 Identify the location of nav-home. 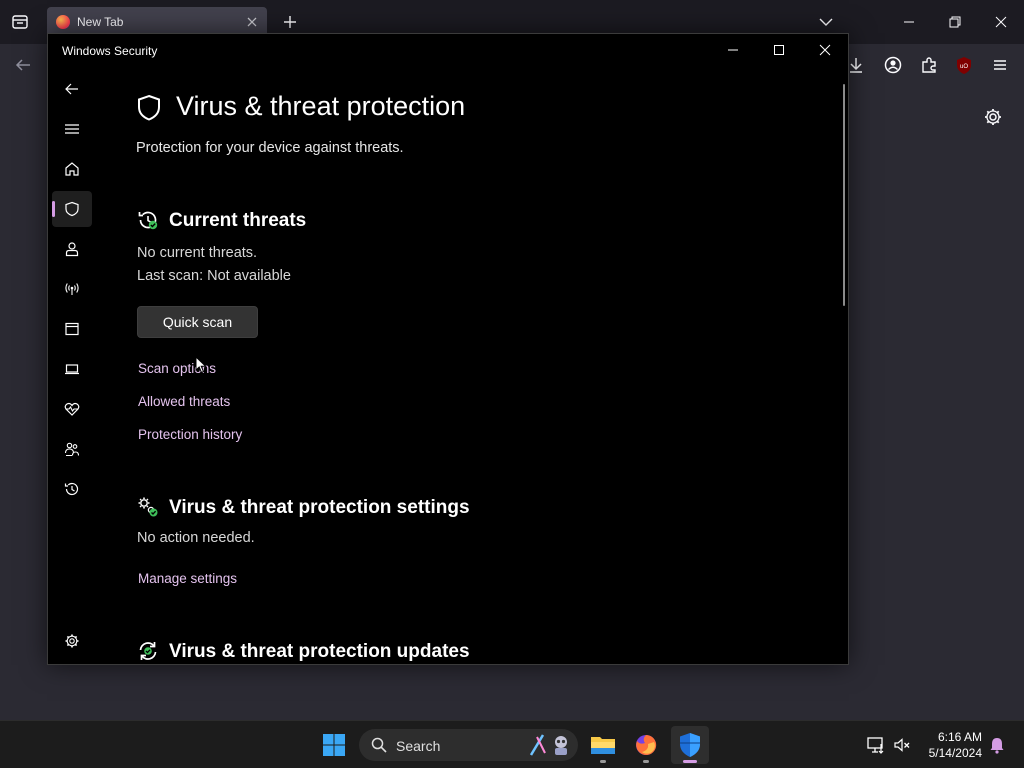
(72, 169).